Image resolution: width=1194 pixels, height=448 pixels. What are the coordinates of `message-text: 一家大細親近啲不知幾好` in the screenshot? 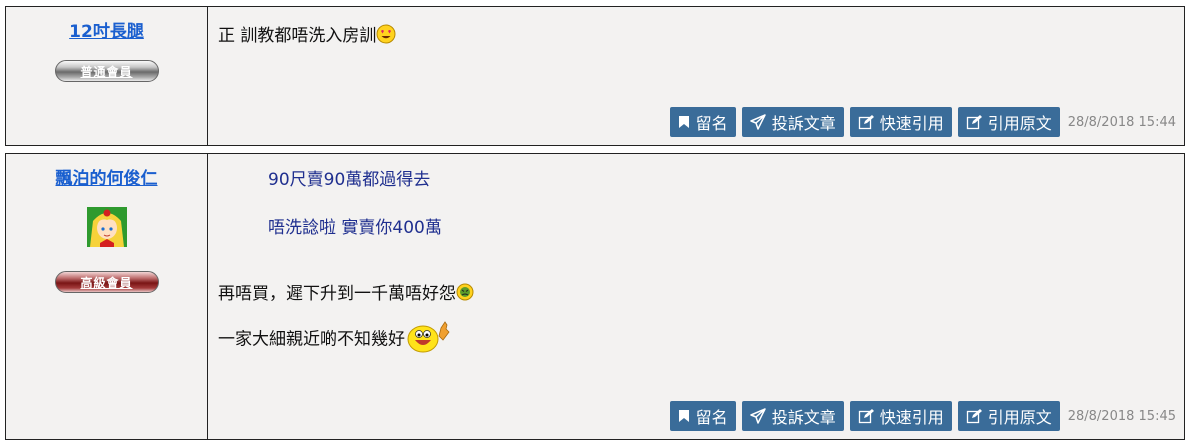 It's located at (311, 339).